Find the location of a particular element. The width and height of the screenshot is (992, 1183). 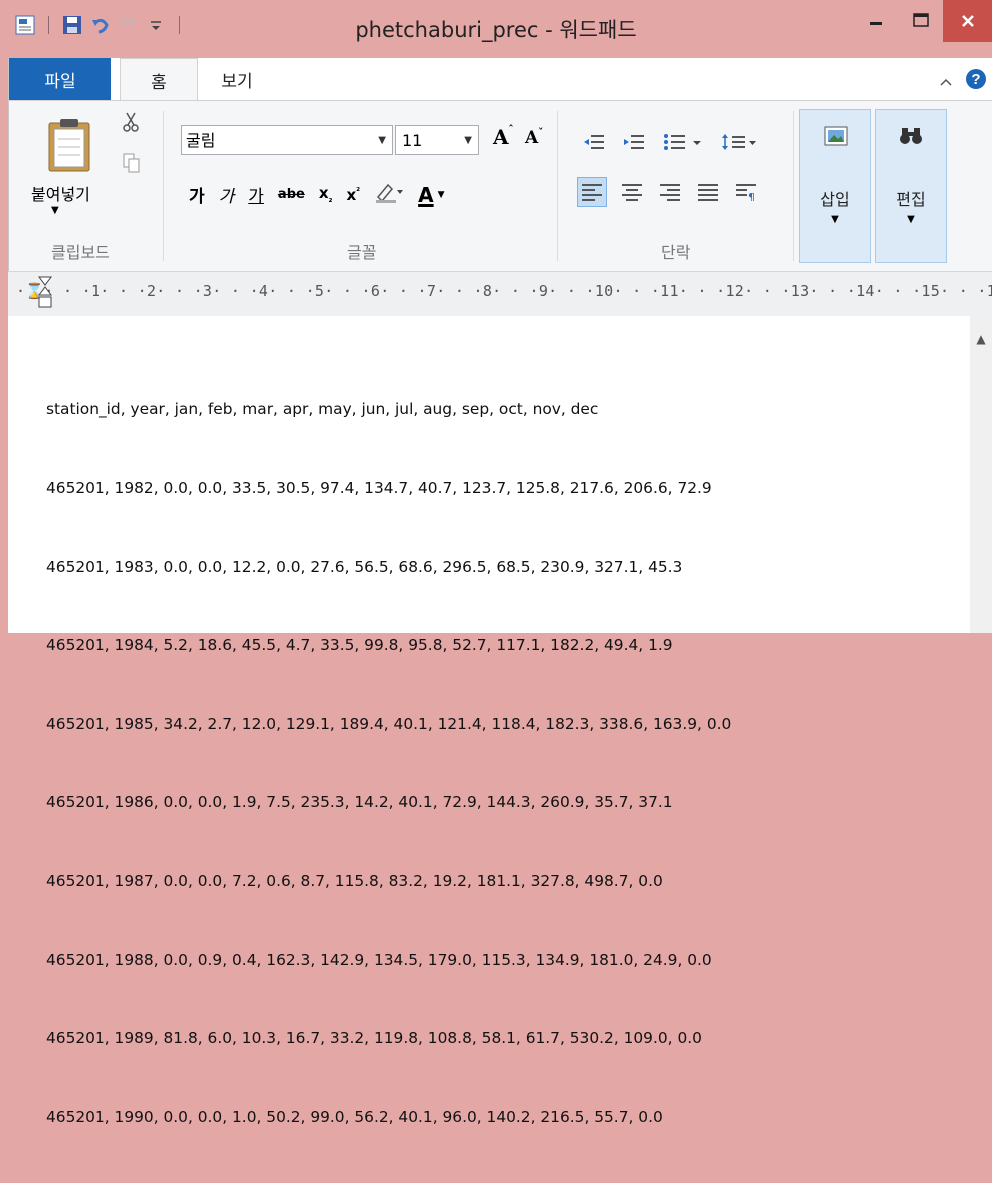

edit-button: 편집 ▼ is located at coordinates (911, 186).